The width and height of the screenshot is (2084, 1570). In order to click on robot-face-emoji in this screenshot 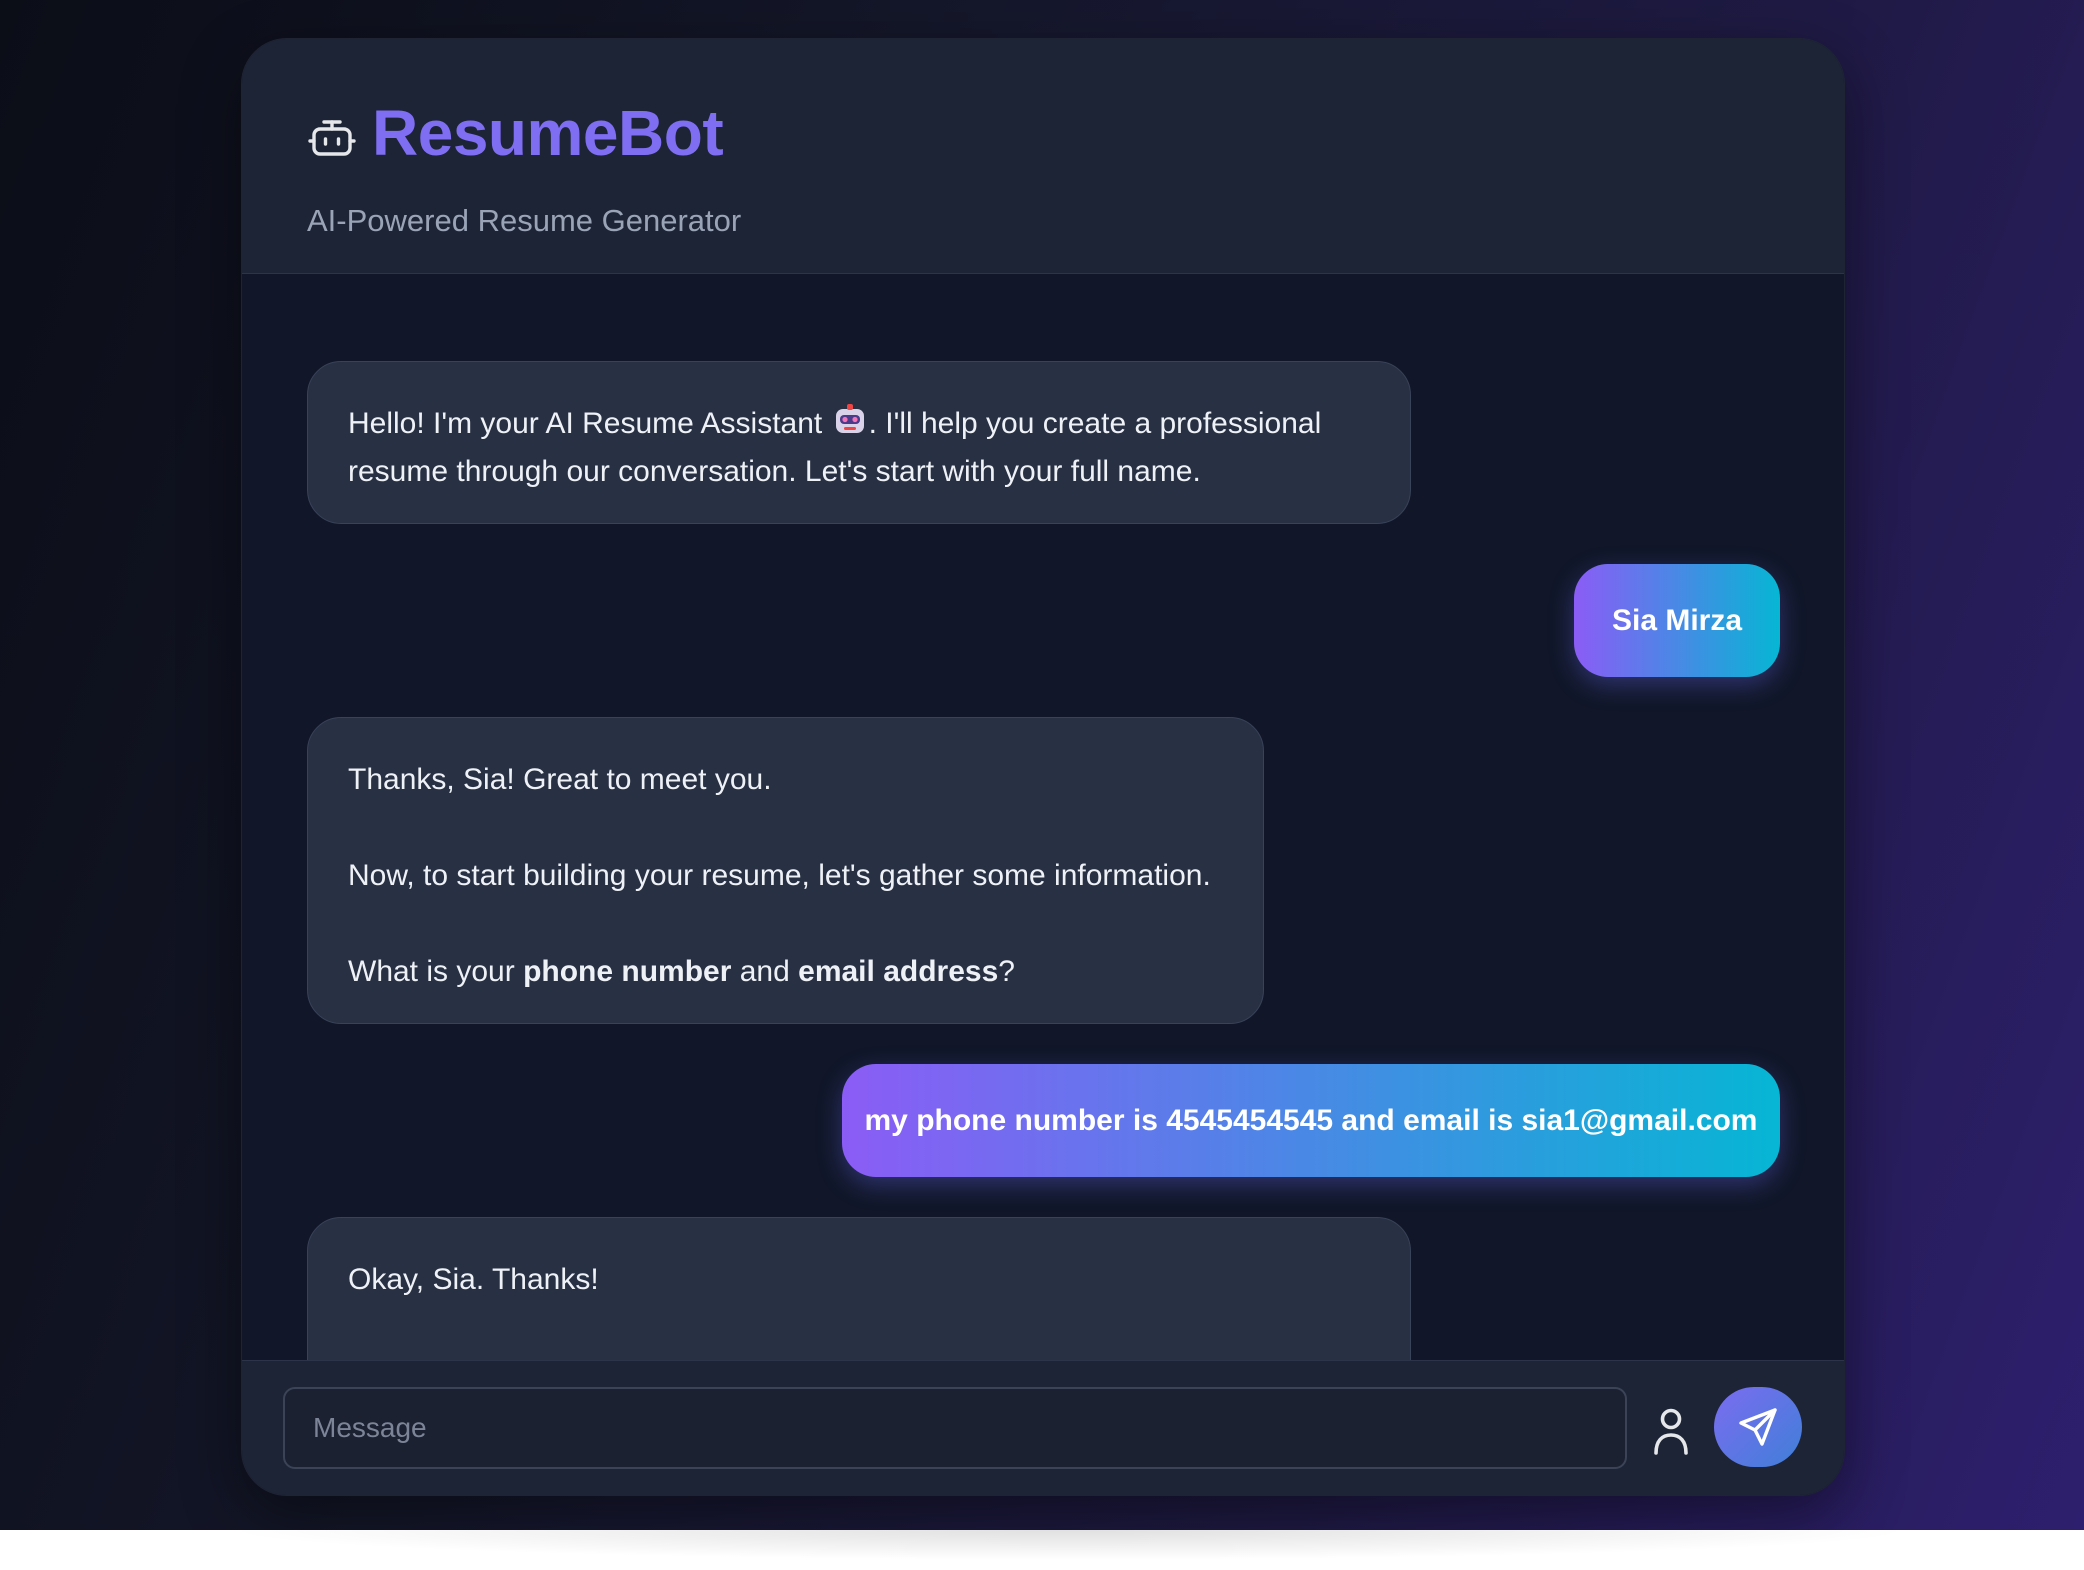, I will do `click(849, 418)`.